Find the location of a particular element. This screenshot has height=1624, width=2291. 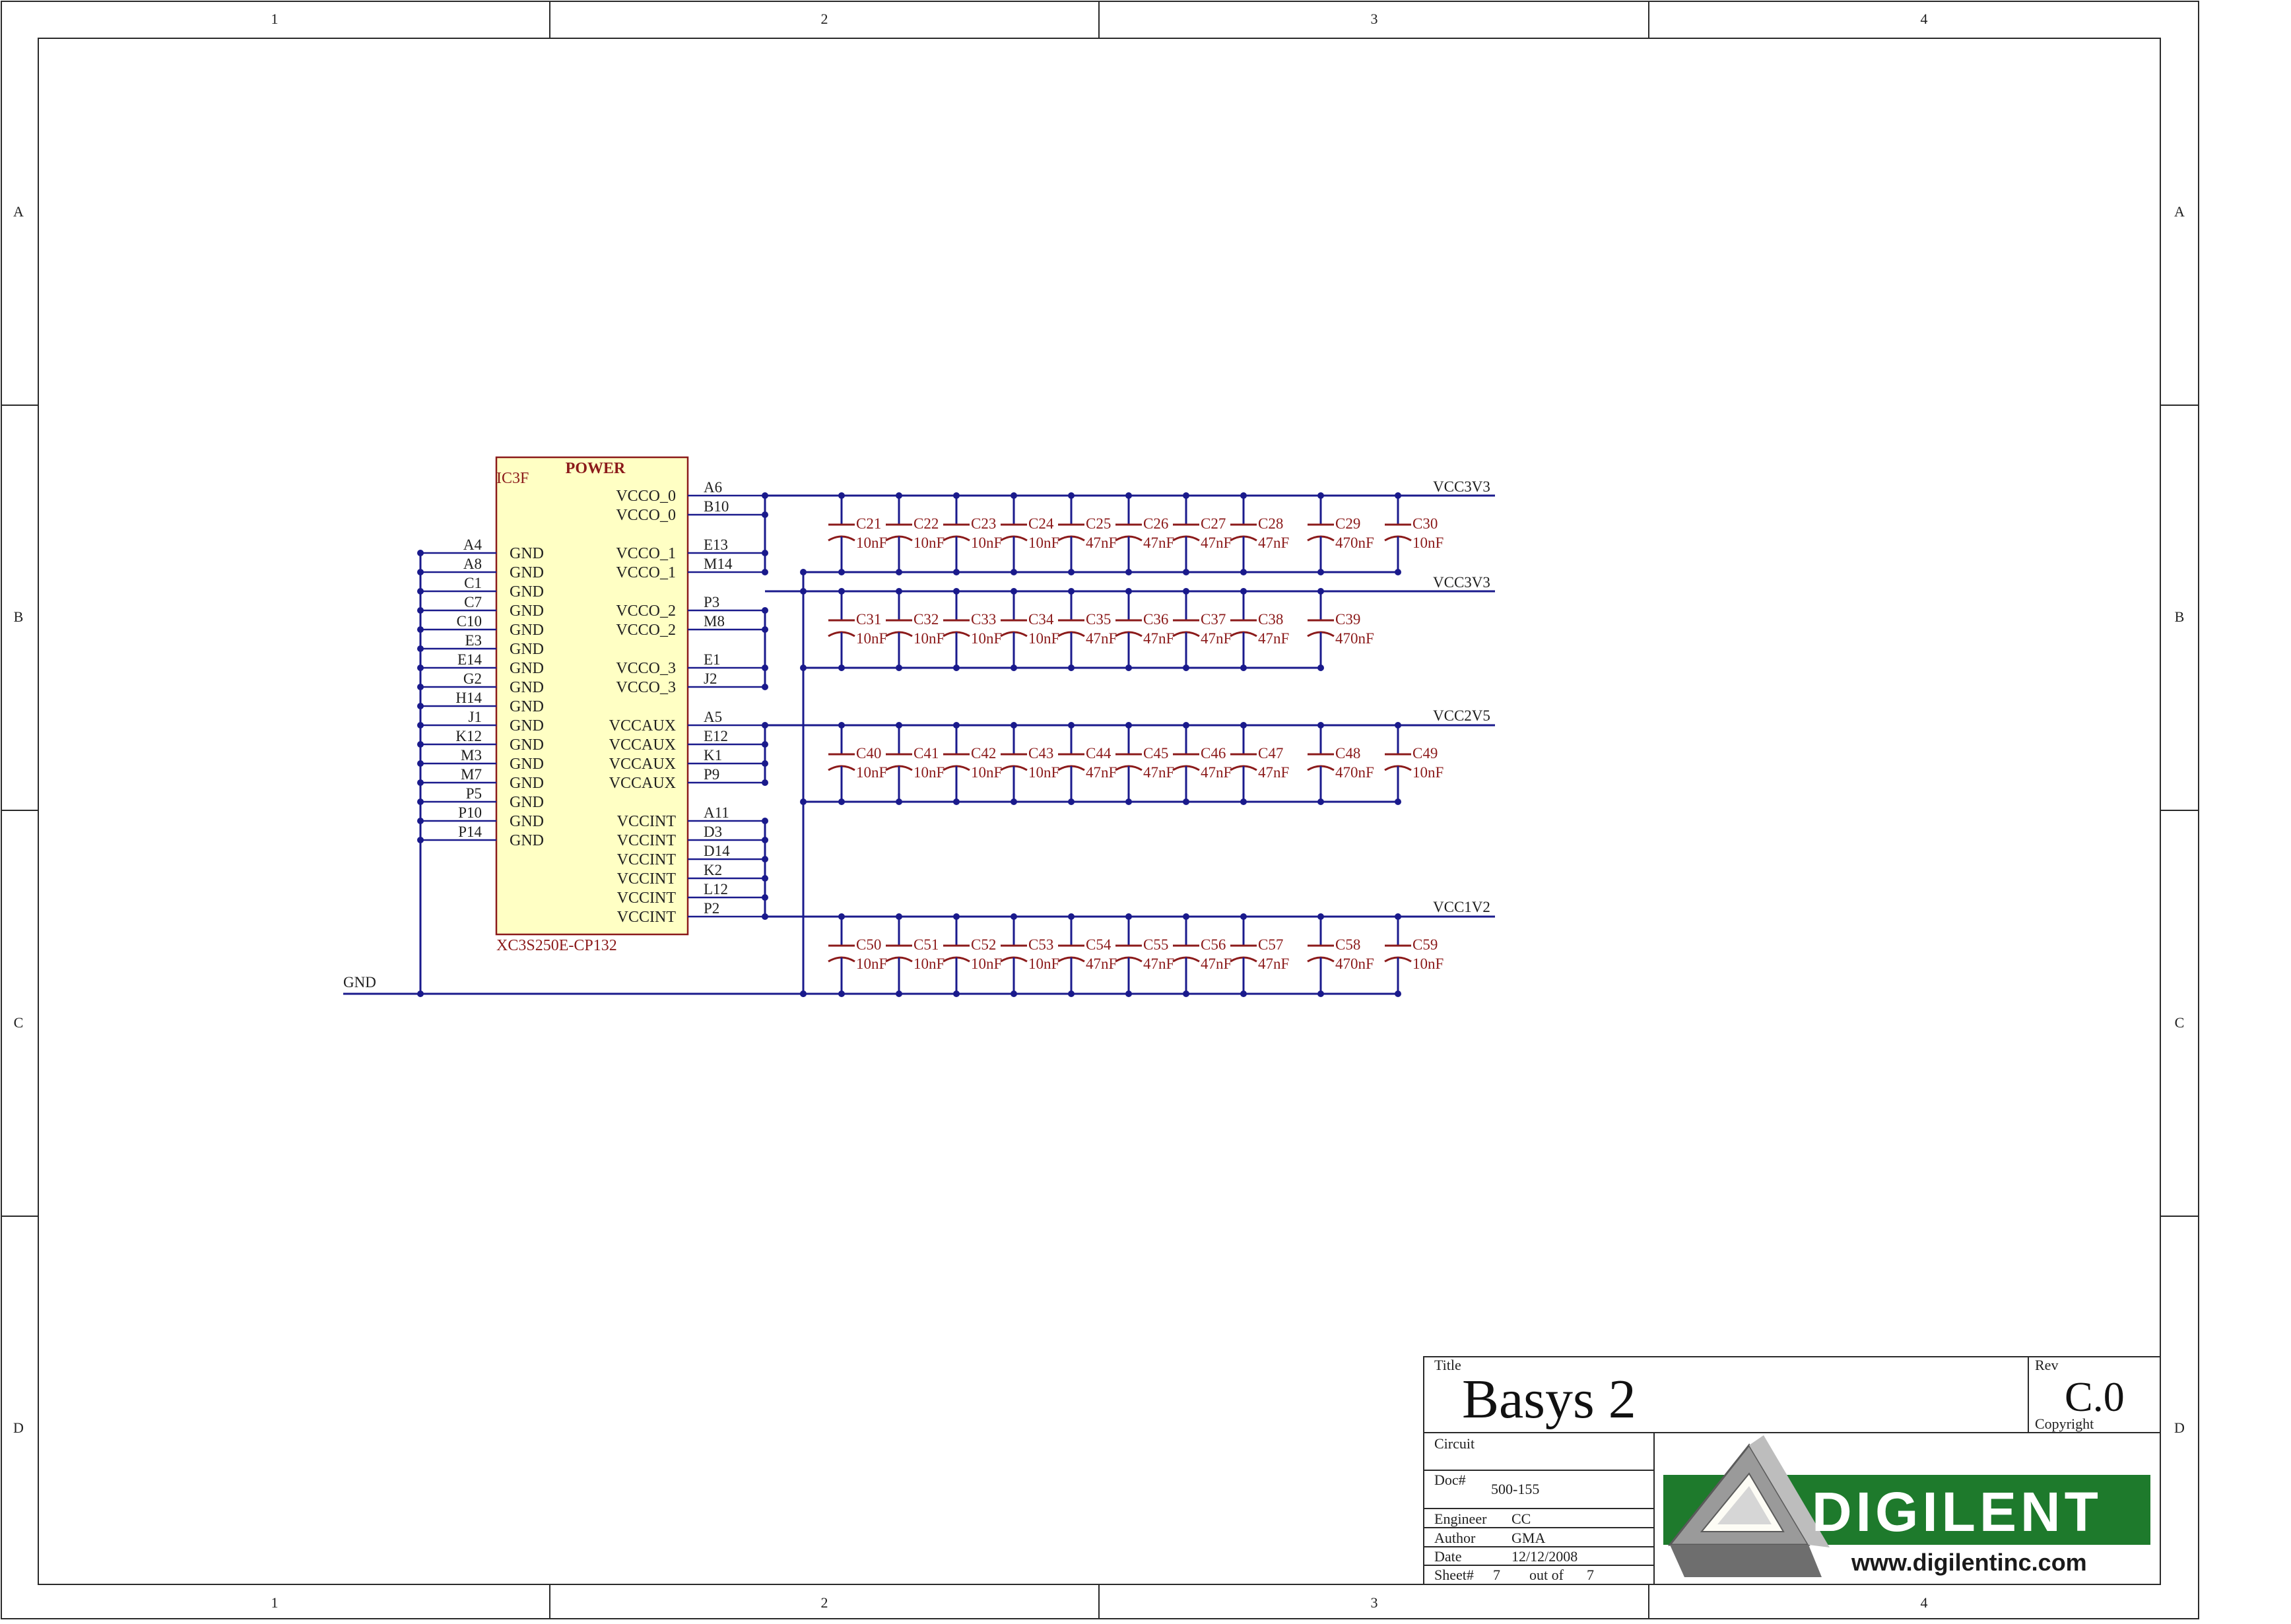

cap-ref-c44: C44 is located at coordinates (1099, 754).